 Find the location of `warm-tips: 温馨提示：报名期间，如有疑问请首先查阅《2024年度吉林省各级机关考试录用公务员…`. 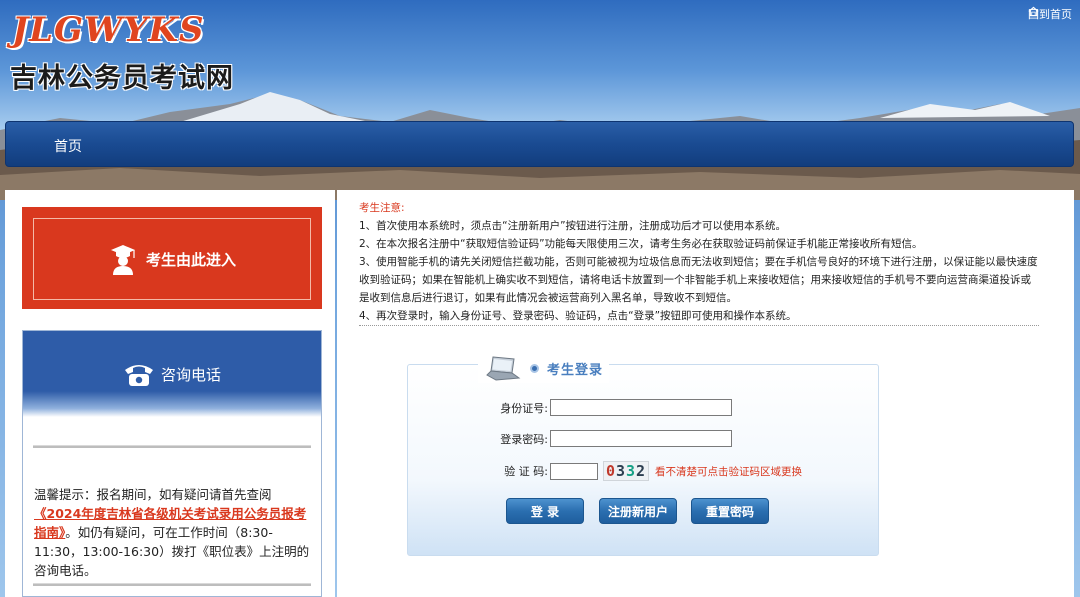

warm-tips: 温馨提示：报名期间，如有疑问请首先查阅《2024年度吉林省各级机关考试录用公务员… is located at coordinates (172, 532).